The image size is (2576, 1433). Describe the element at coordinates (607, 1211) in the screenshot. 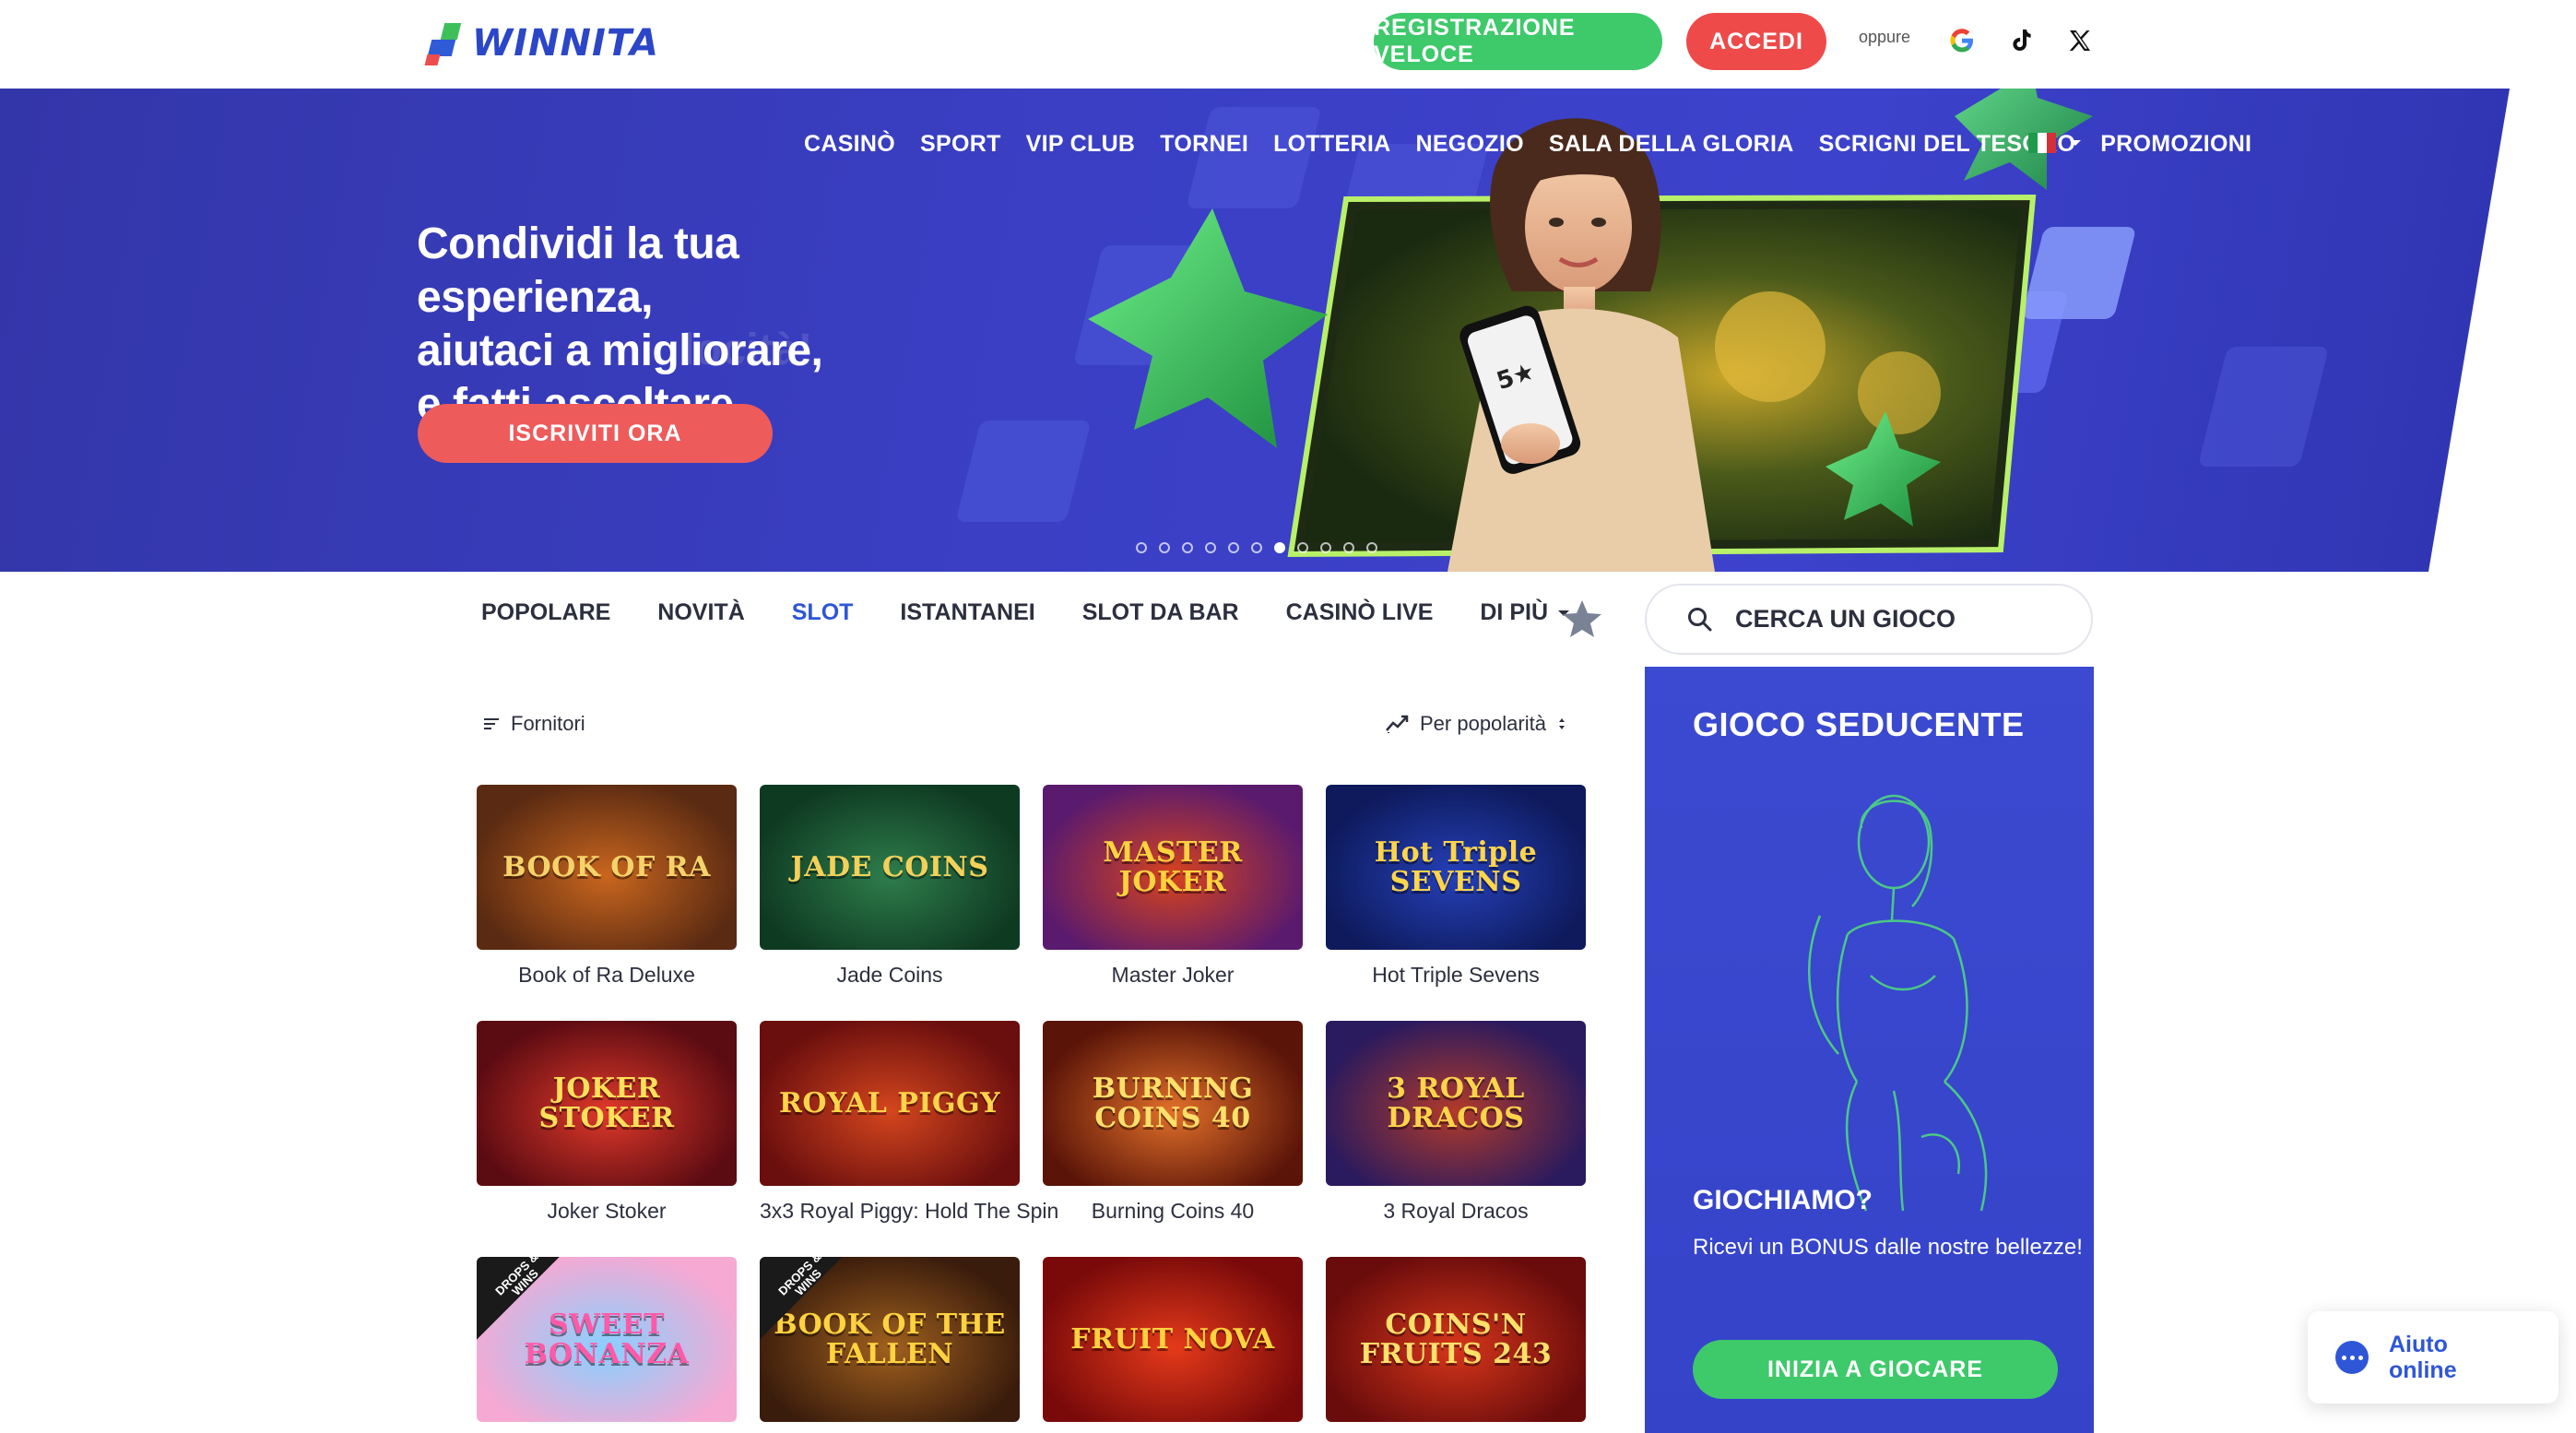

I see `game-title: Joker Stoker` at that location.